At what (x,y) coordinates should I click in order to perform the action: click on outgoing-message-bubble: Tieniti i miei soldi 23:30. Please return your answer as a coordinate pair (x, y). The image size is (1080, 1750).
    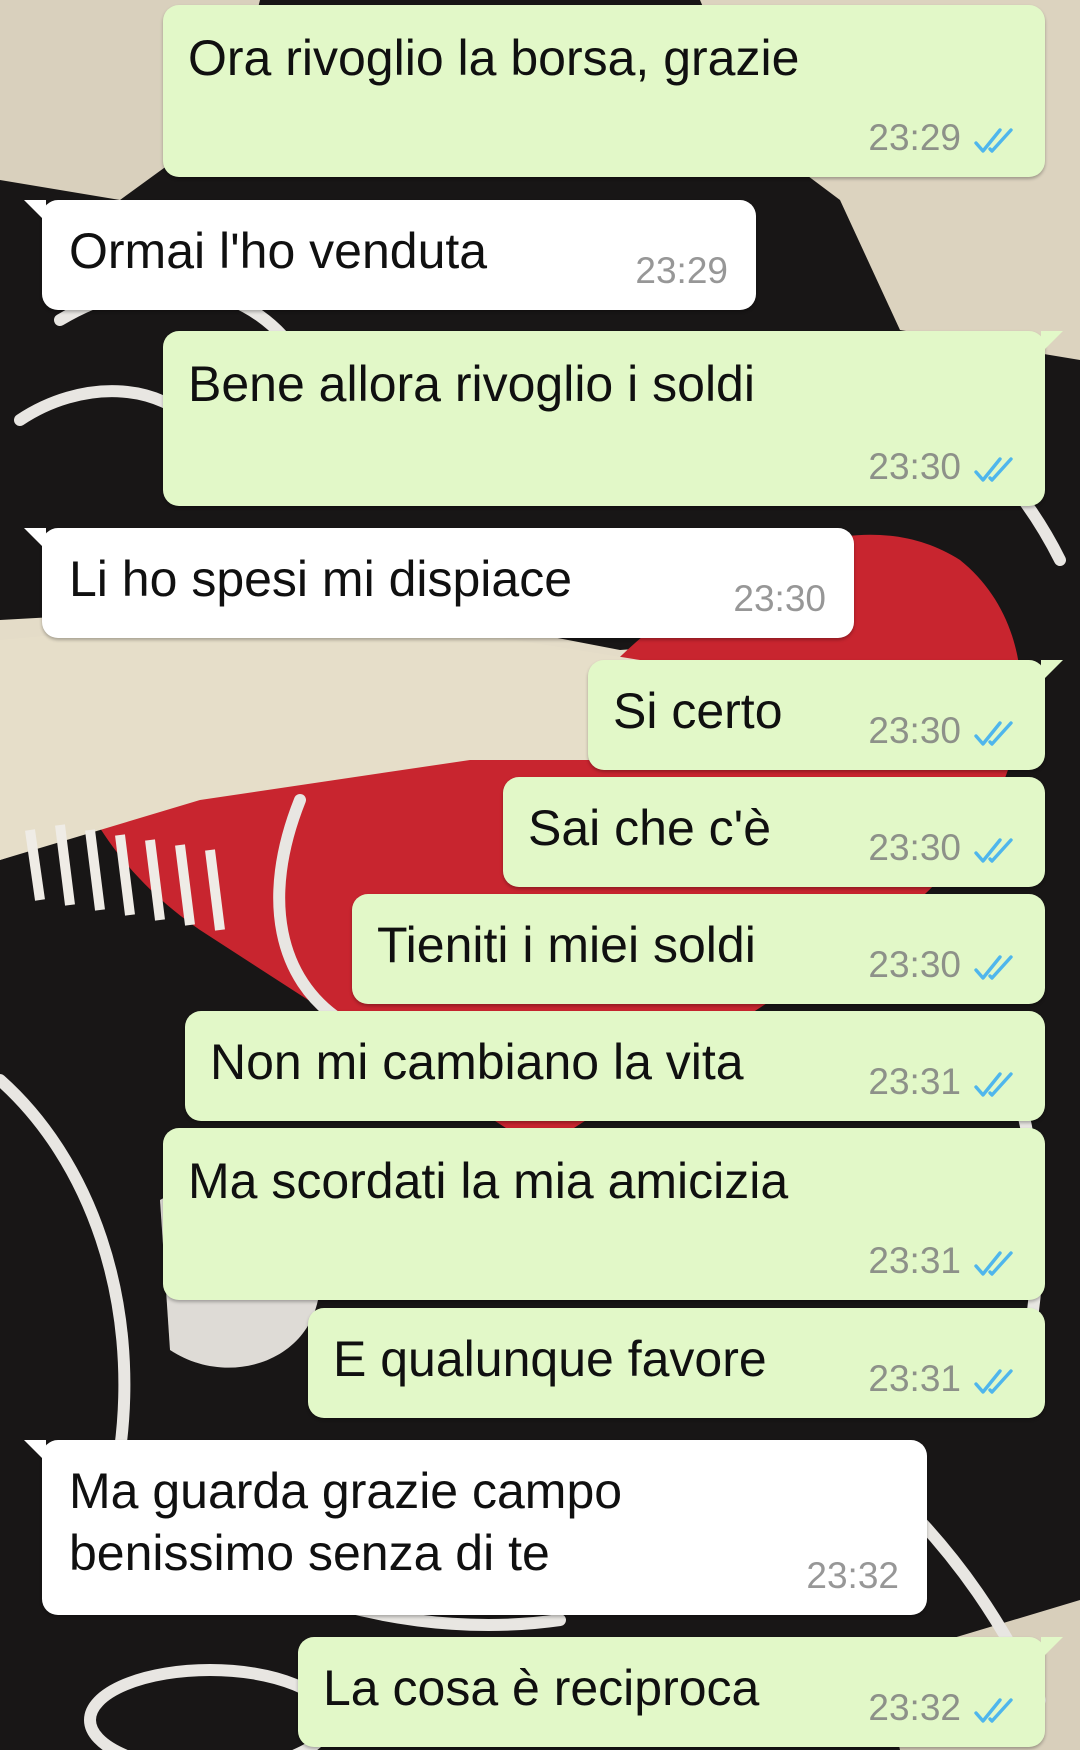
    Looking at the image, I should click on (698, 949).